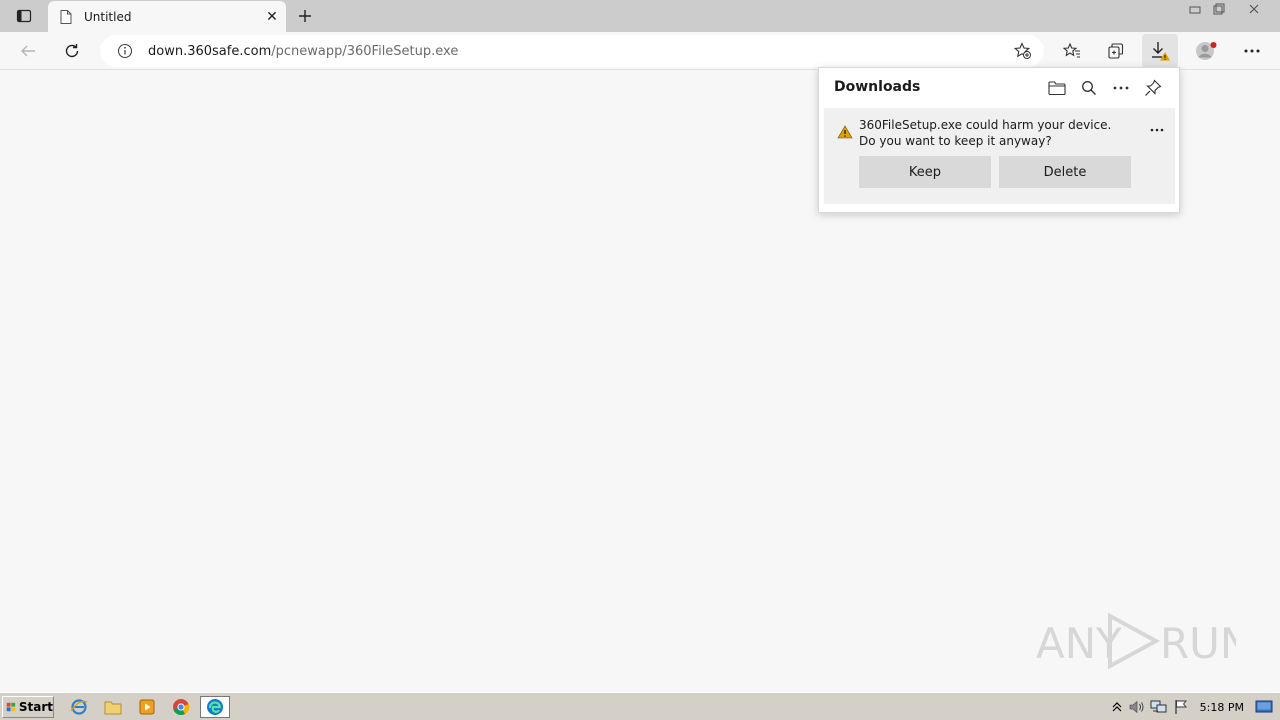 Image resolution: width=1280 pixels, height=720 pixels. I want to click on more-options-icon, so click(1121, 88).